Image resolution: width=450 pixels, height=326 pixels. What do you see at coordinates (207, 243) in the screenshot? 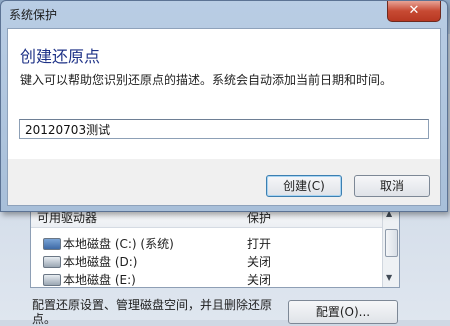
I see `drive-row: 本地磁盘 (C:) (系统) 打开` at bounding box center [207, 243].